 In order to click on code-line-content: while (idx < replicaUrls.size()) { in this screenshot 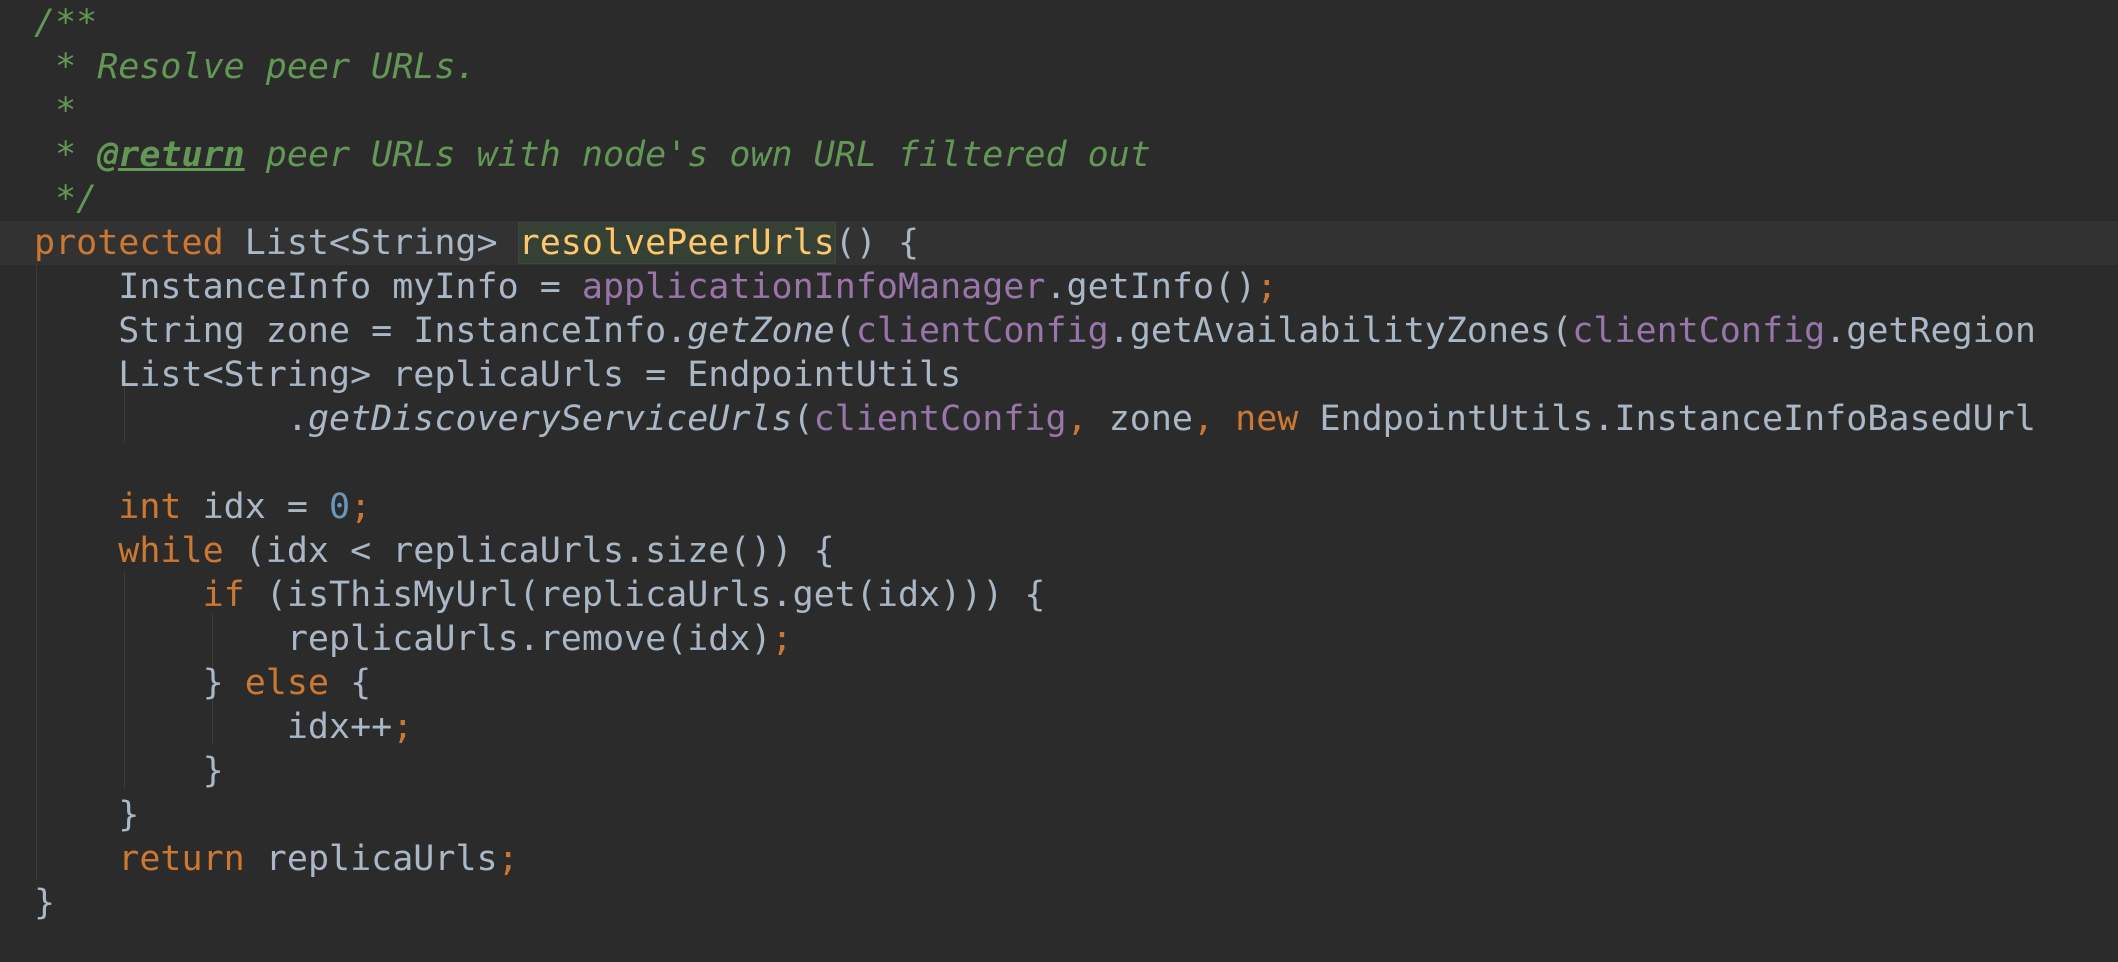, I will do `click(434, 551)`.